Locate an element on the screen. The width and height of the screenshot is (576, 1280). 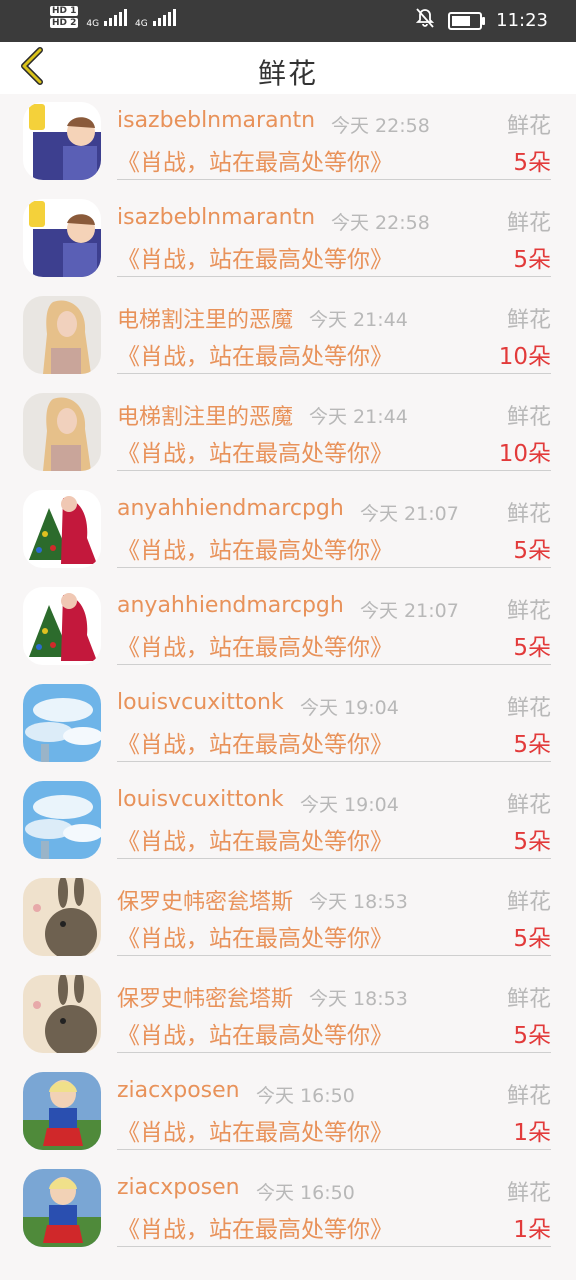
battery-icon is located at coordinates (467, 20).